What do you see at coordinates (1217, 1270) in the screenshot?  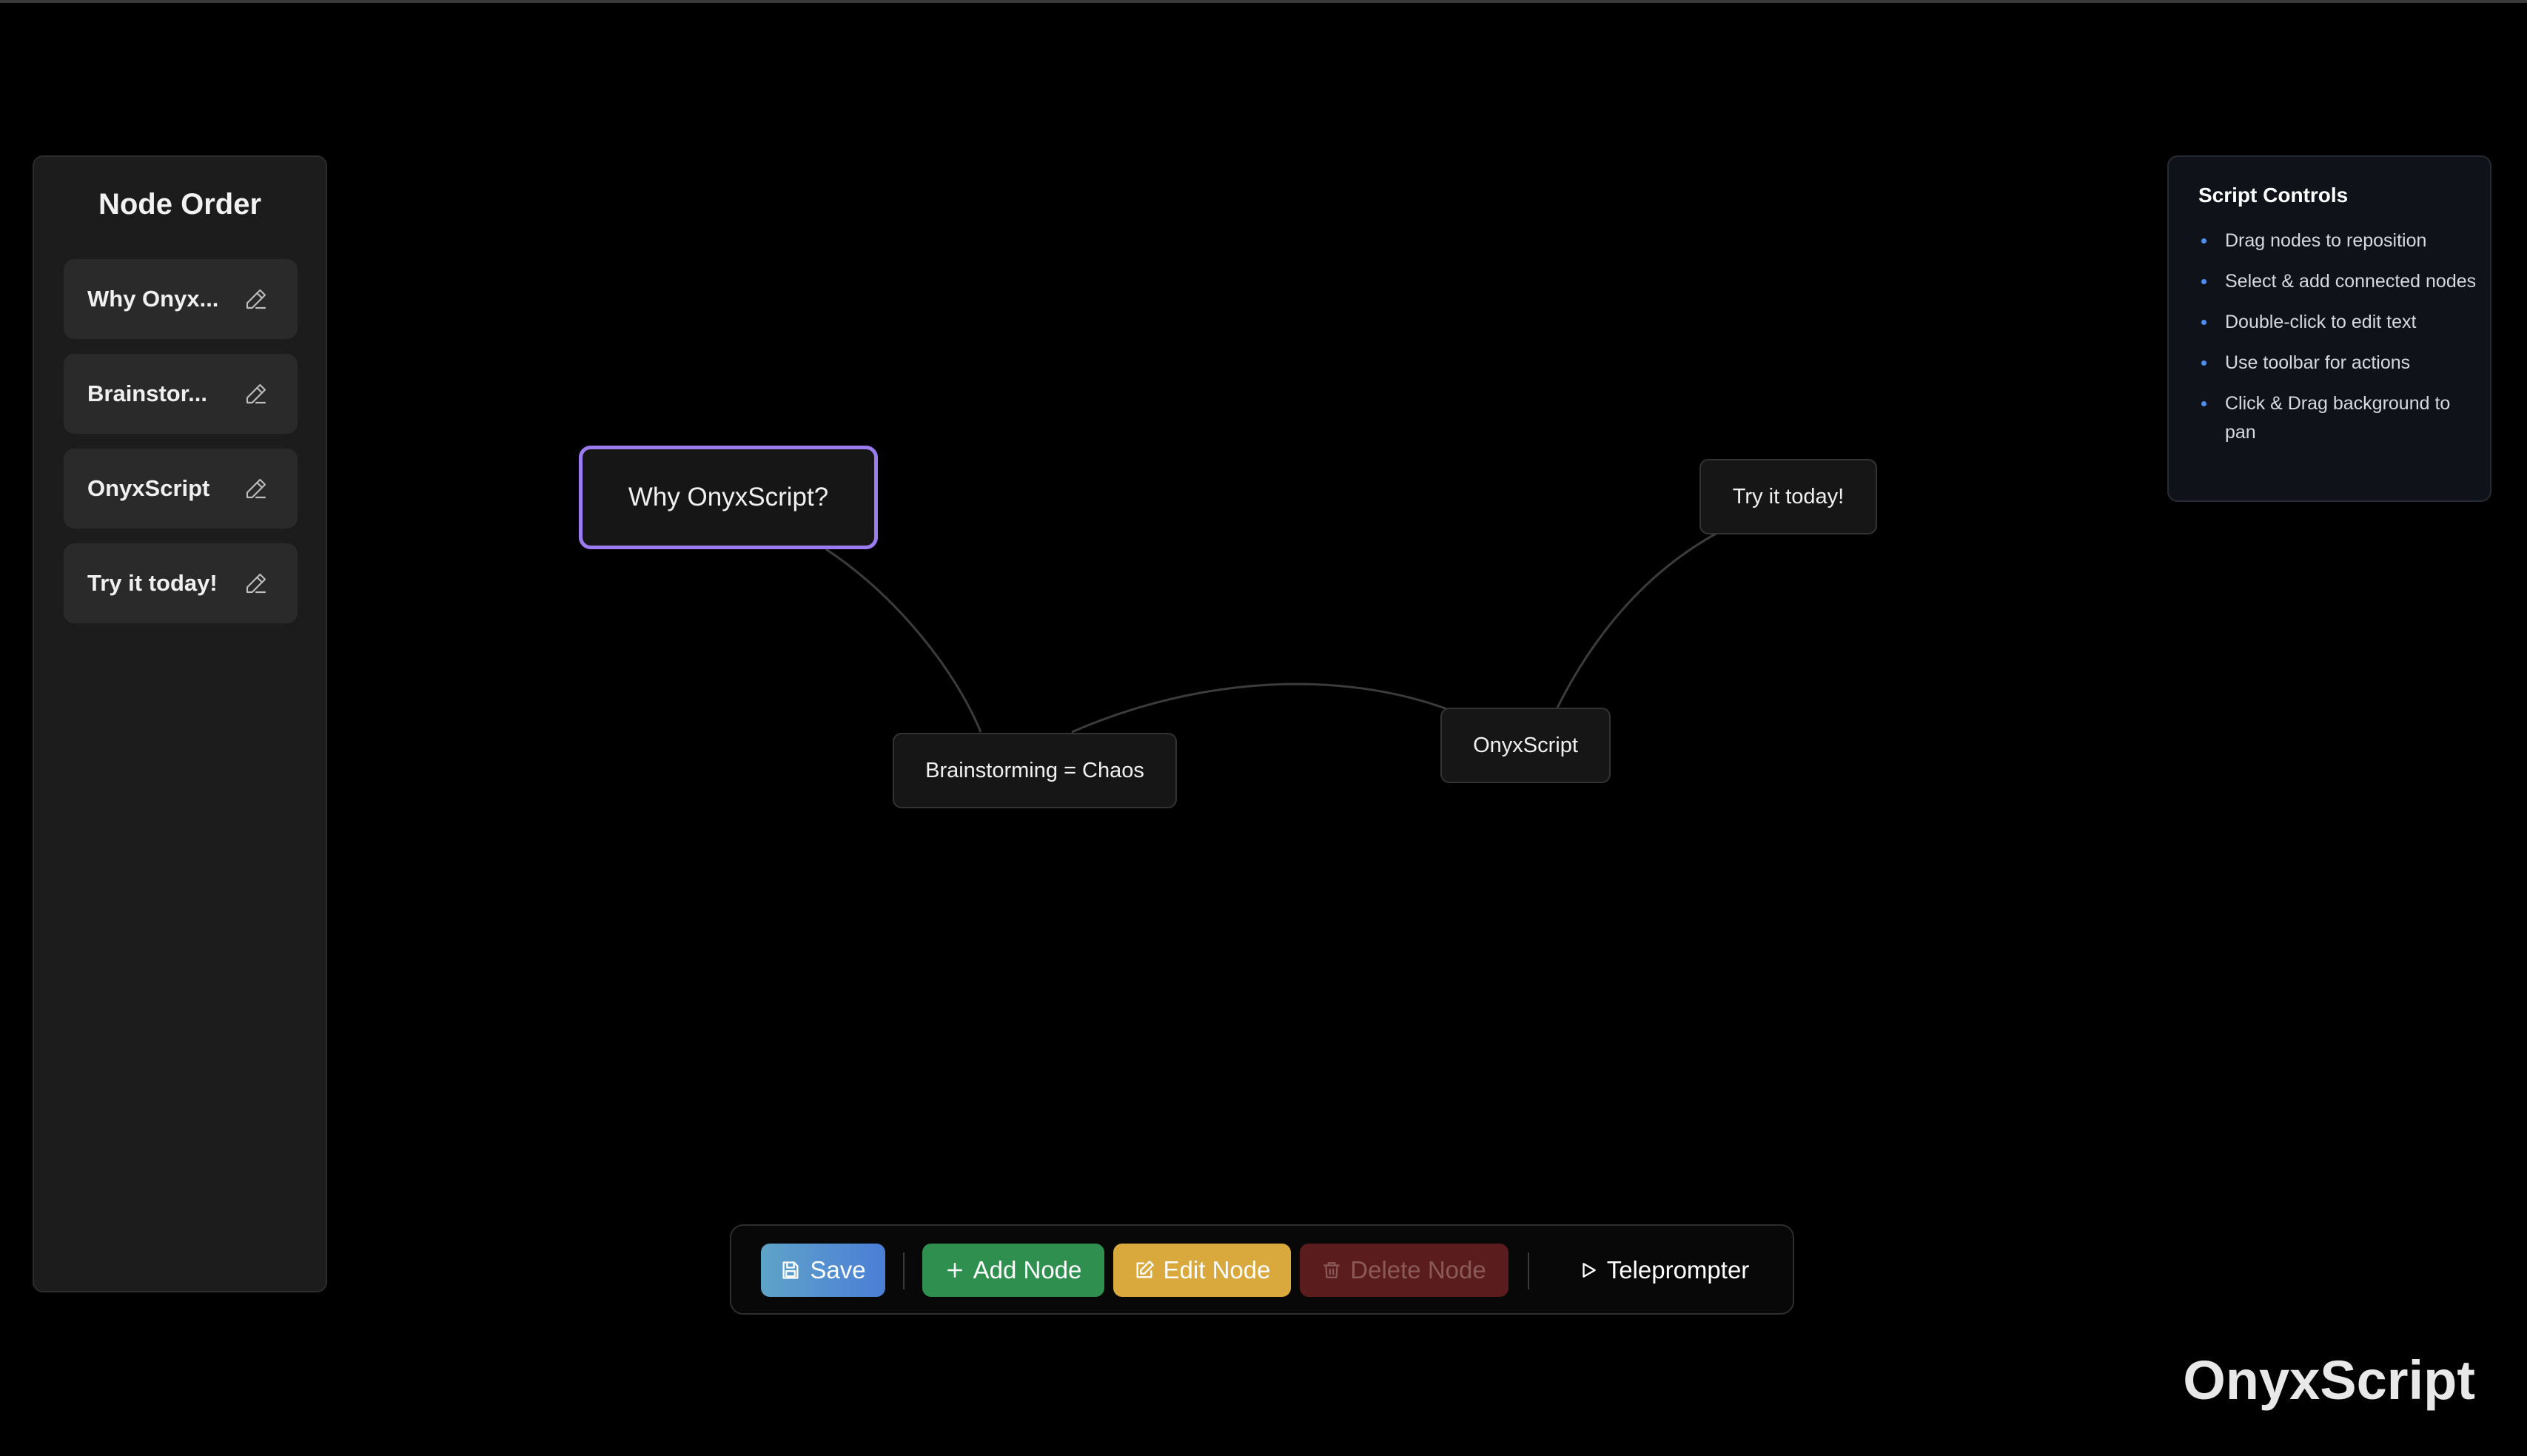 I see `edit-node-button-label: Edit Node` at bounding box center [1217, 1270].